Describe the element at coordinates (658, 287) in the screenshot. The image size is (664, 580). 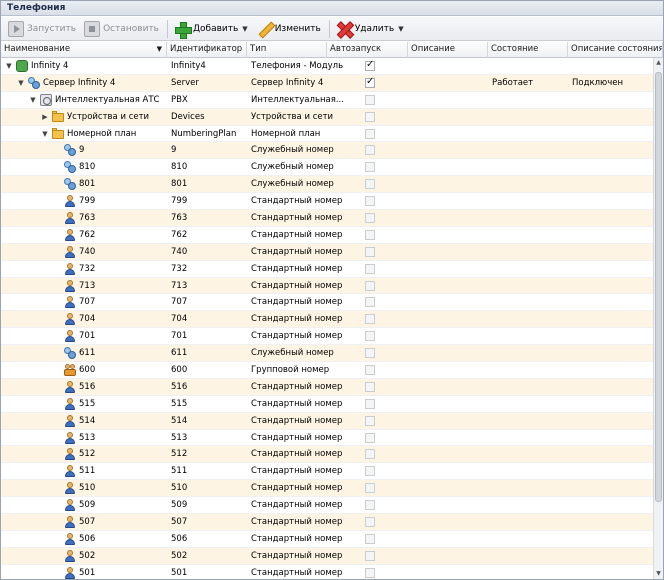
I see `scrollbar-thumb` at that location.